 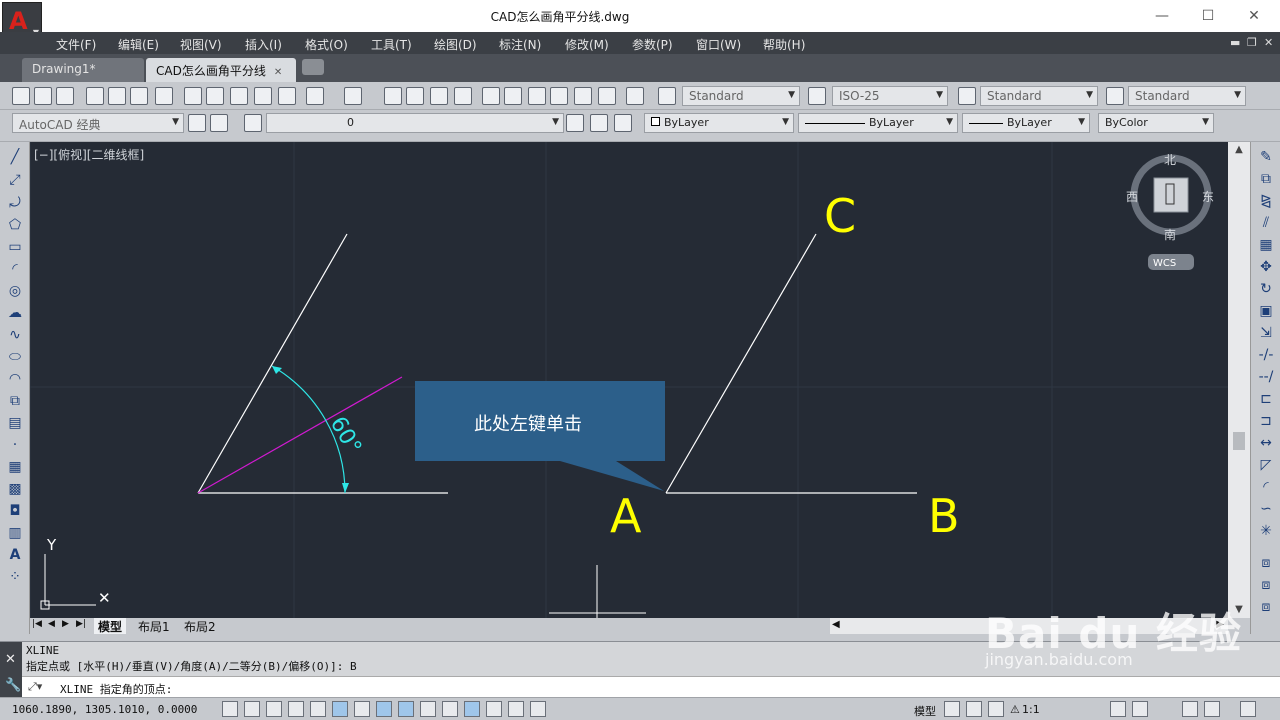 I want to click on new-tab-button, so click(x=313, y=67).